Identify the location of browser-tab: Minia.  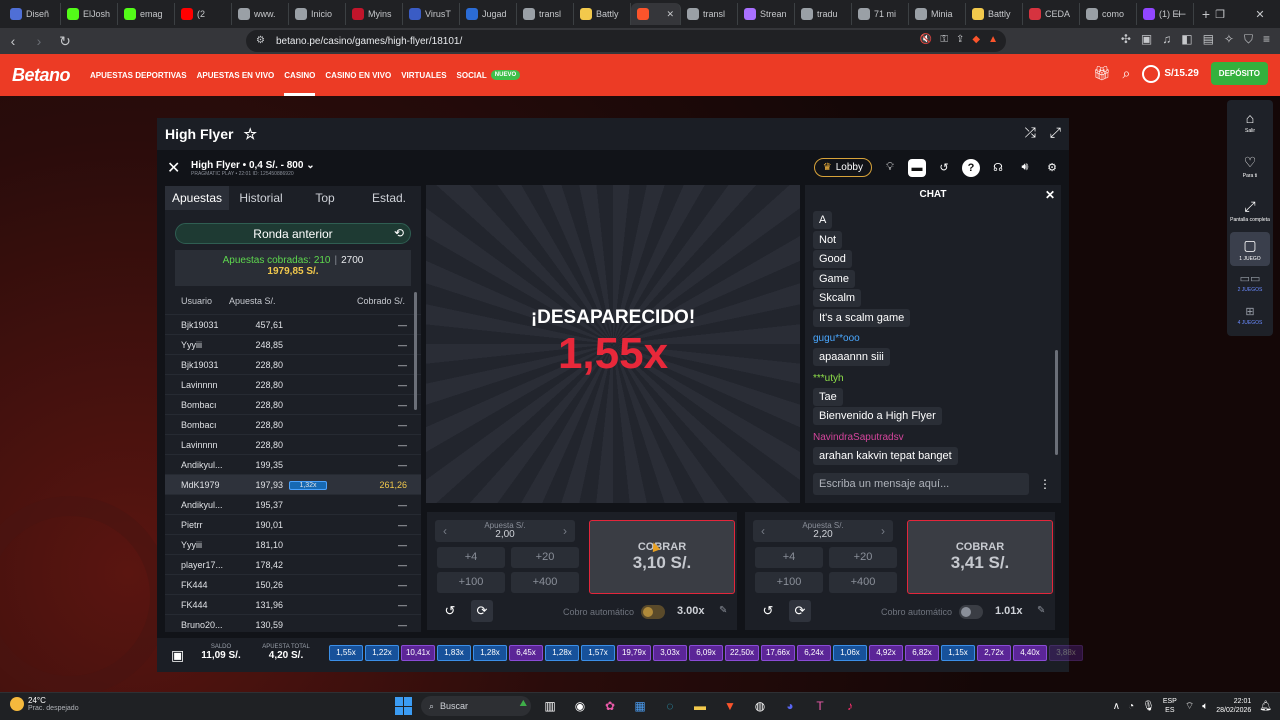
(937, 14).